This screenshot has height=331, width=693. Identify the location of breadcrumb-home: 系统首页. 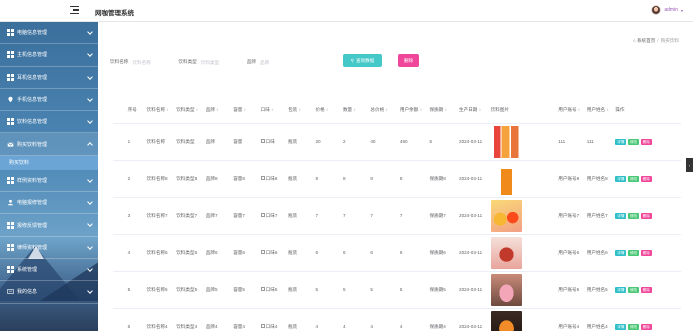
(646, 40).